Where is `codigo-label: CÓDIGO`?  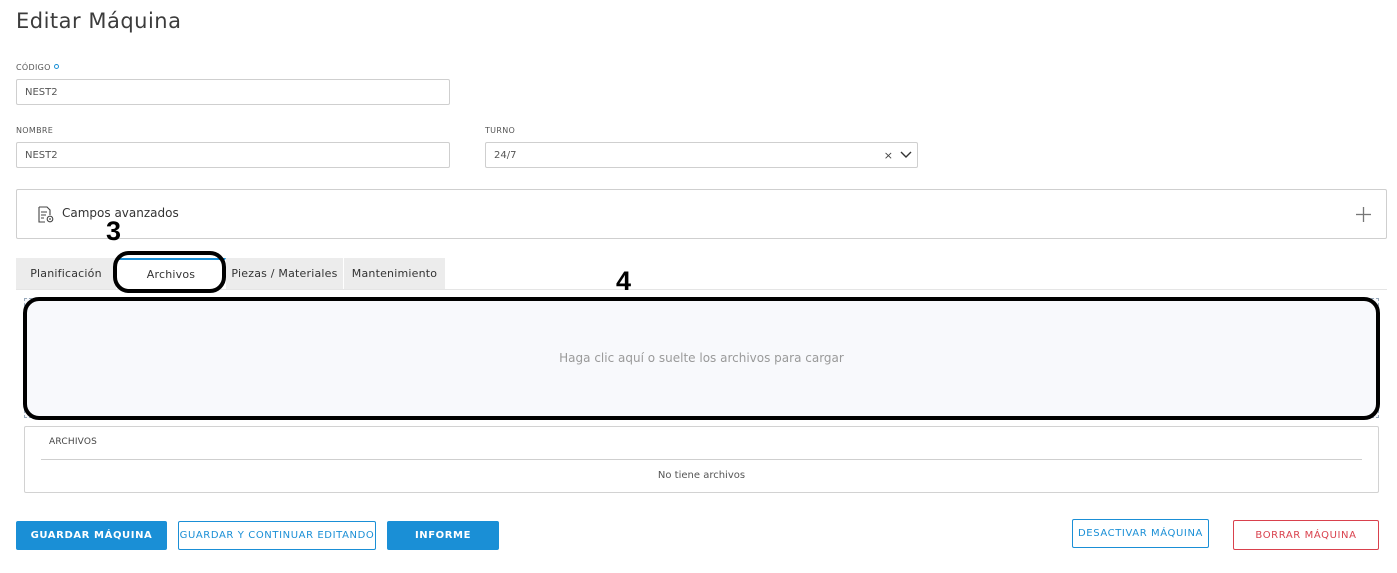 codigo-label: CÓDIGO is located at coordinates (37, 67).